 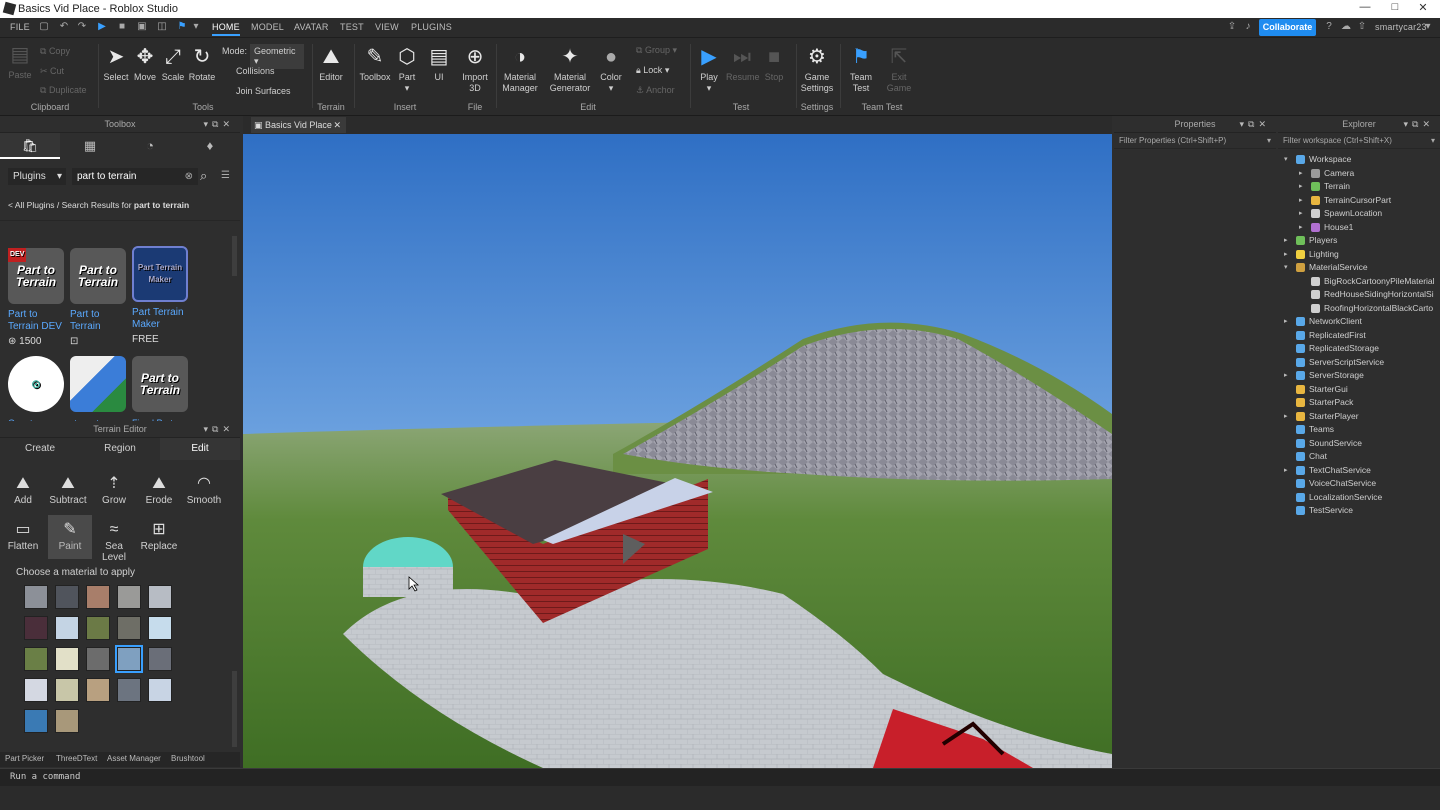 What do you see at coordinates (720, 777) in the screenshot?
I see `command-bar-input: Run a command` at bounding box center [720, 777].